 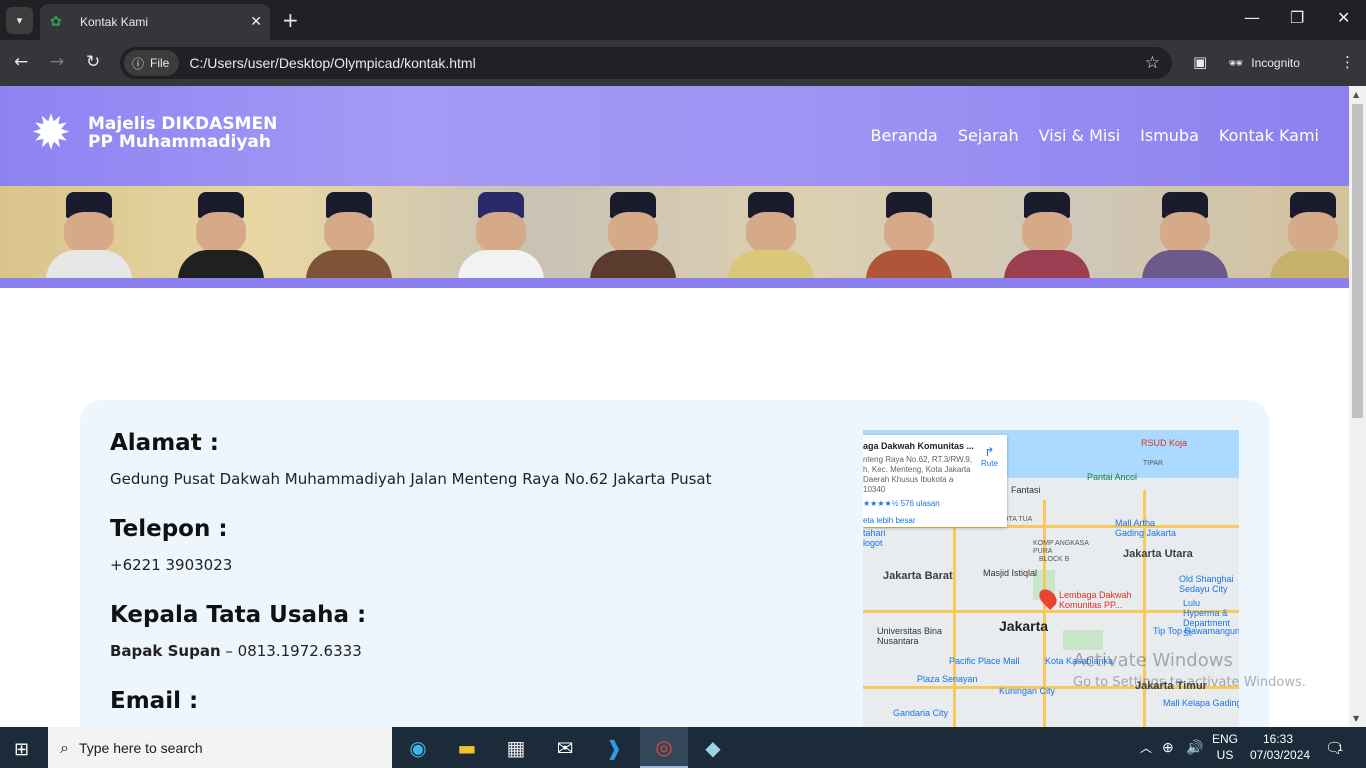 What do you see at coordinates (989, 463) in the screenshot?
I see `map-route-label: Rute` at bounding box center [989, 463].